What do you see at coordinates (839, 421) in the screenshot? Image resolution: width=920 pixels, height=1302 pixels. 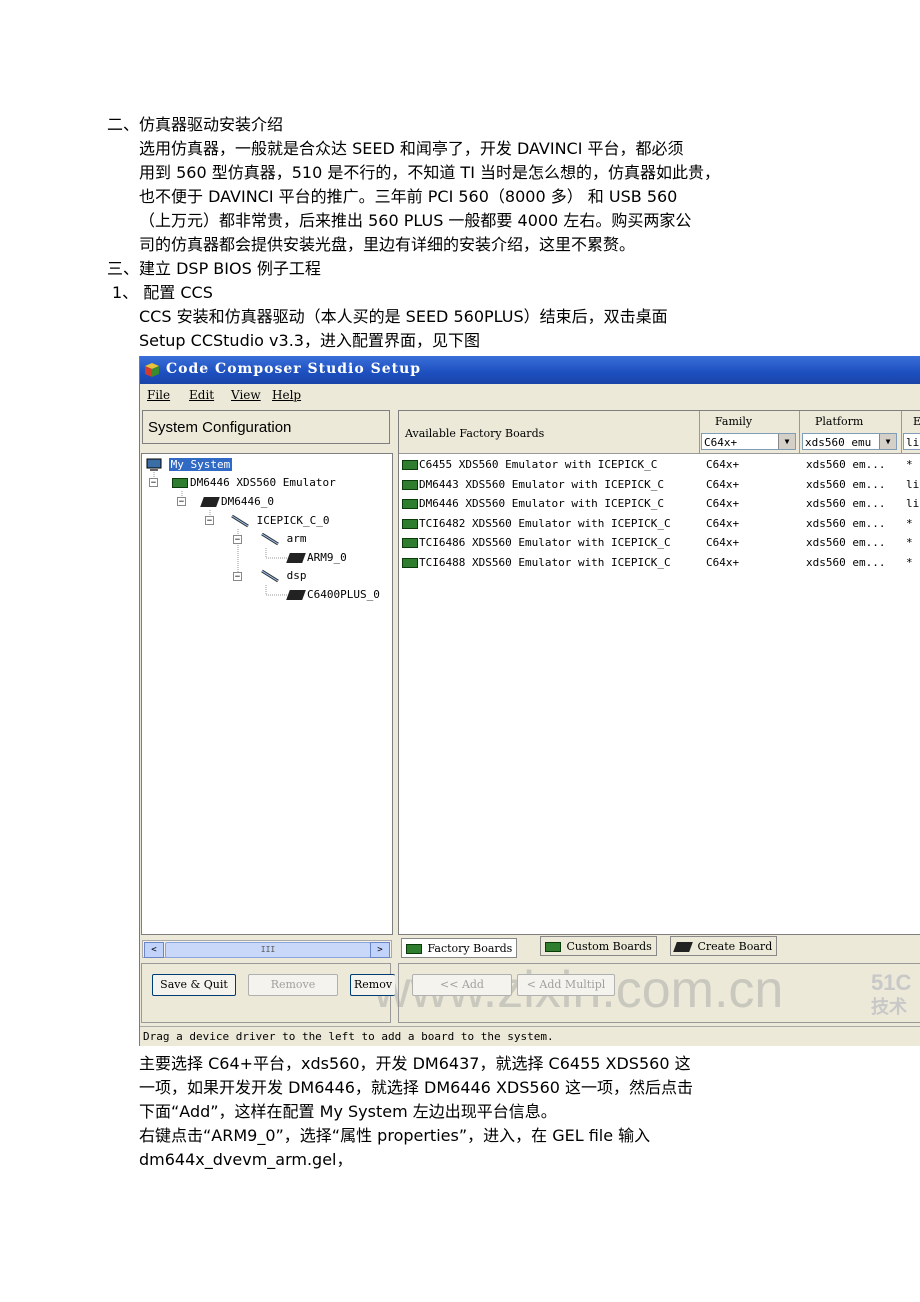 I see `column-platform: Platform` at bounding box center [839, 421].